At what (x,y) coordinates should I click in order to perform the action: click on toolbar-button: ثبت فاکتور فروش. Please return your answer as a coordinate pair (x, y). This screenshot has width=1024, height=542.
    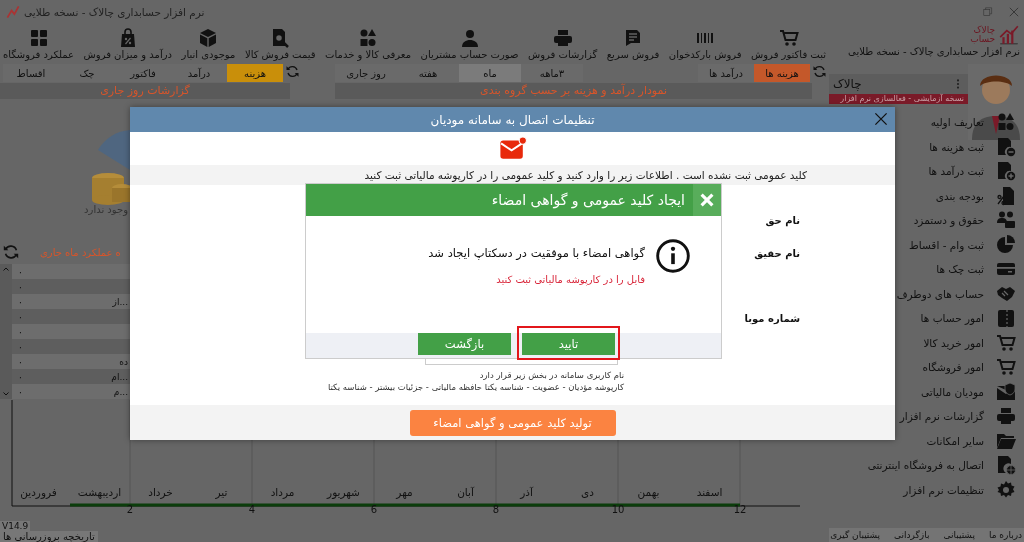
    Looking at the image, I should click on (788, 44).